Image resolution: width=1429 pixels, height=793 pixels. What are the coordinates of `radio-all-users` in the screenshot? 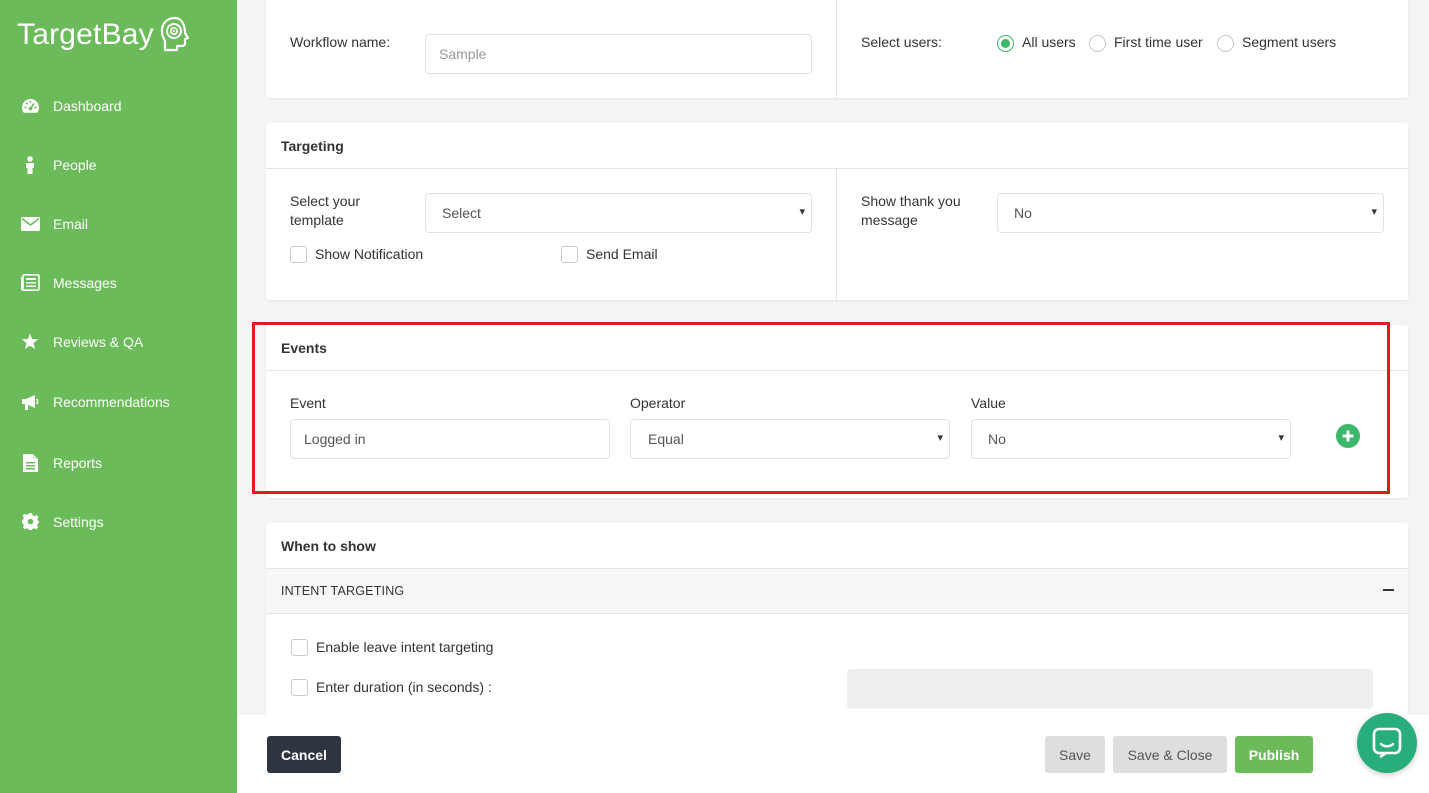 It's located at (1005, 43).